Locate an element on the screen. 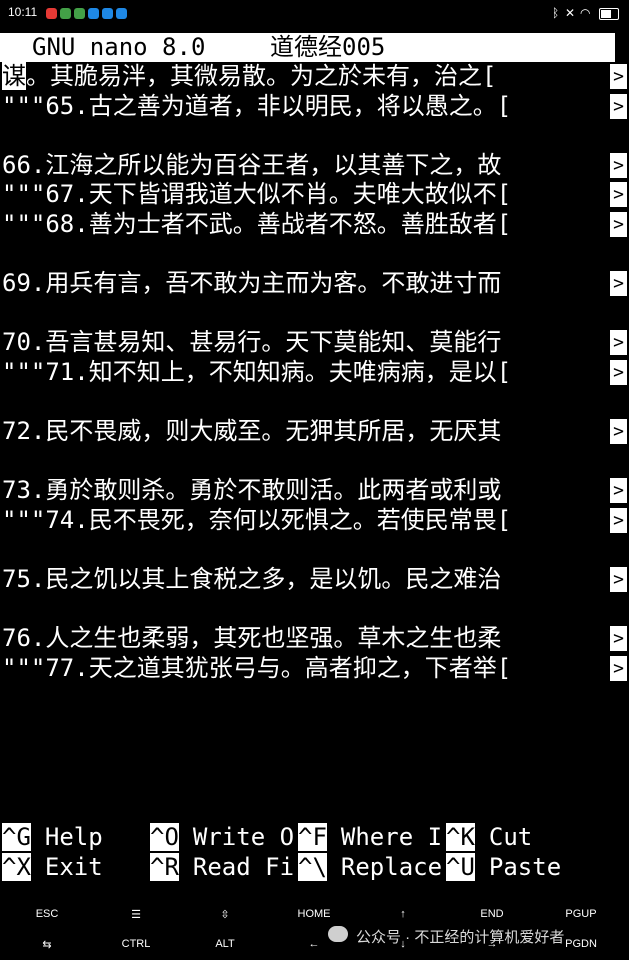  shortcut-read-file: ^R Read Fi is located at coordinates (222, 867).